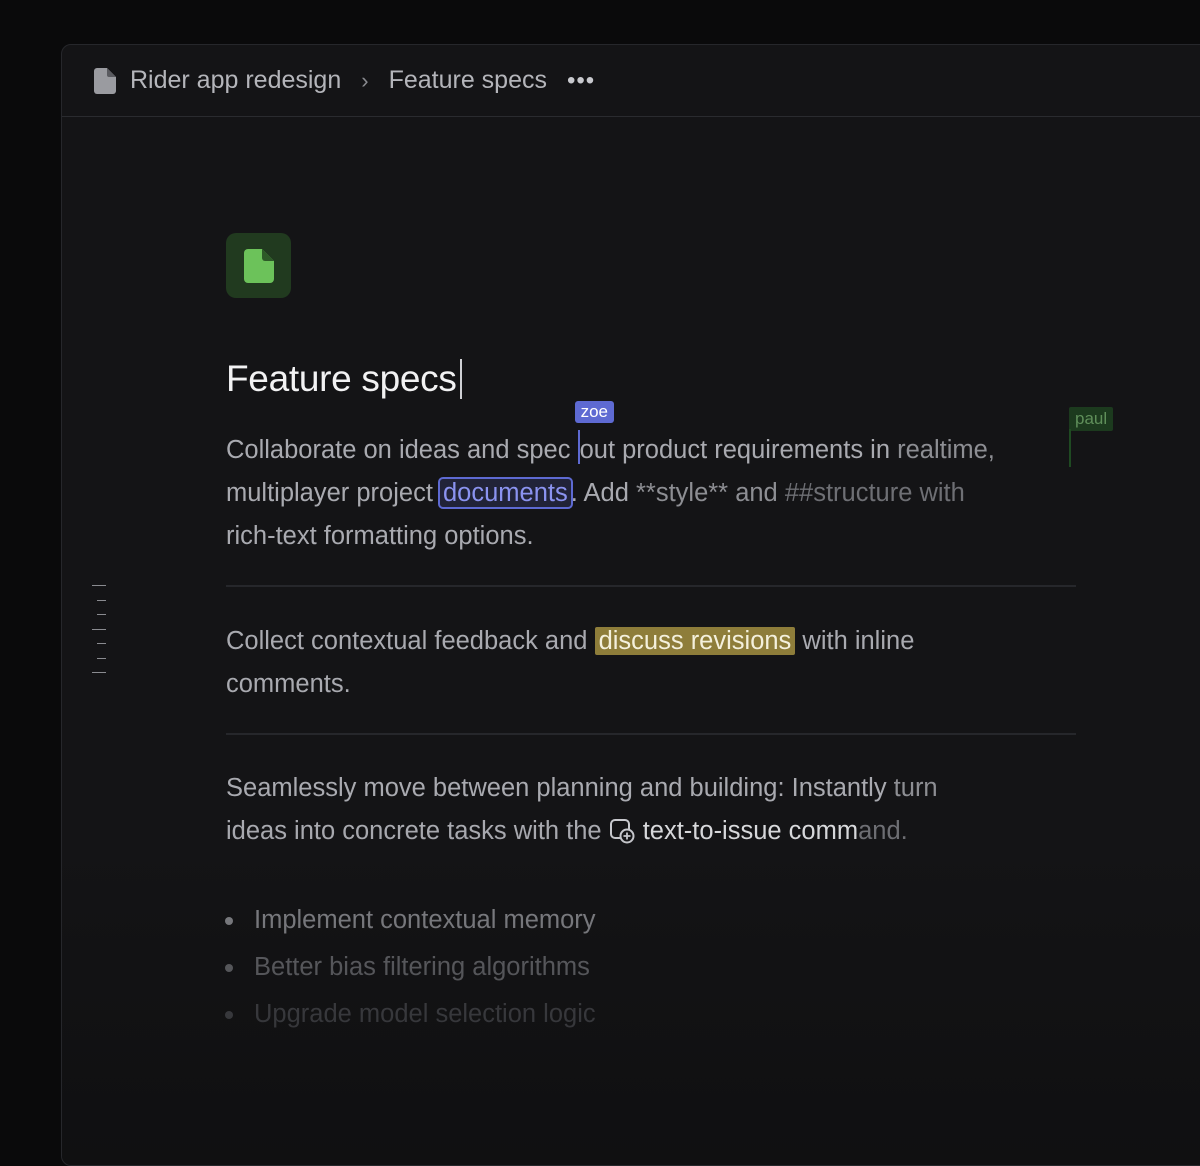 The height and width of the screenshot is (1166, 1200). I want to click on p2-text: with inline, so click(855, 641).